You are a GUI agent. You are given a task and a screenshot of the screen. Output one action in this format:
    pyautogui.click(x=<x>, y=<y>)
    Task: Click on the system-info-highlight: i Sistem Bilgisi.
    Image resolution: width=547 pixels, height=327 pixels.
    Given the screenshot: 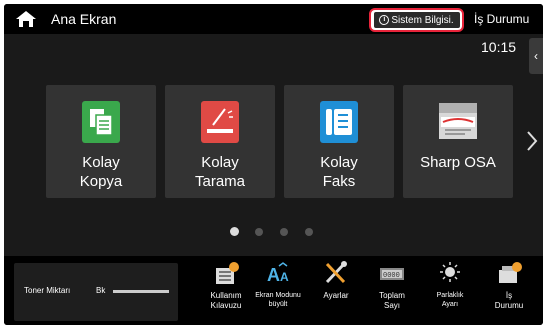 What is the action you would take?
    pyautogui.click(x=416, y=20)
    